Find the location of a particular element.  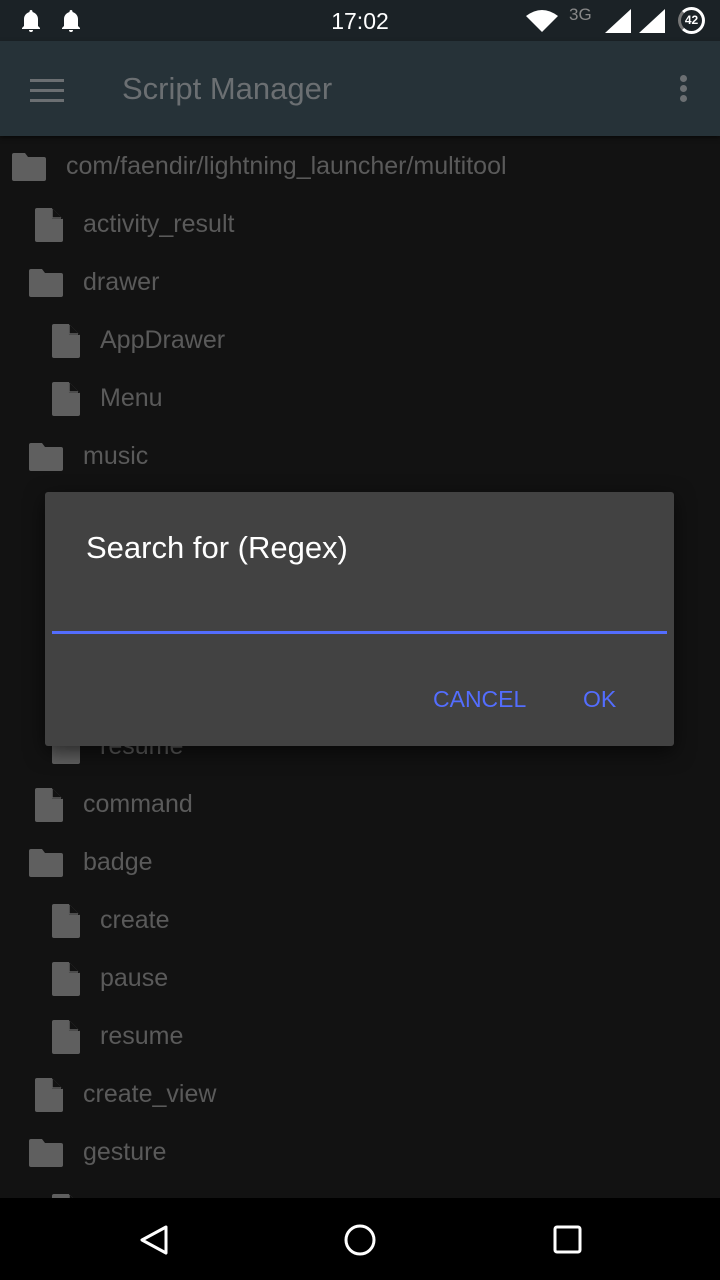

item-label: command is located at coordinates (138, 804).